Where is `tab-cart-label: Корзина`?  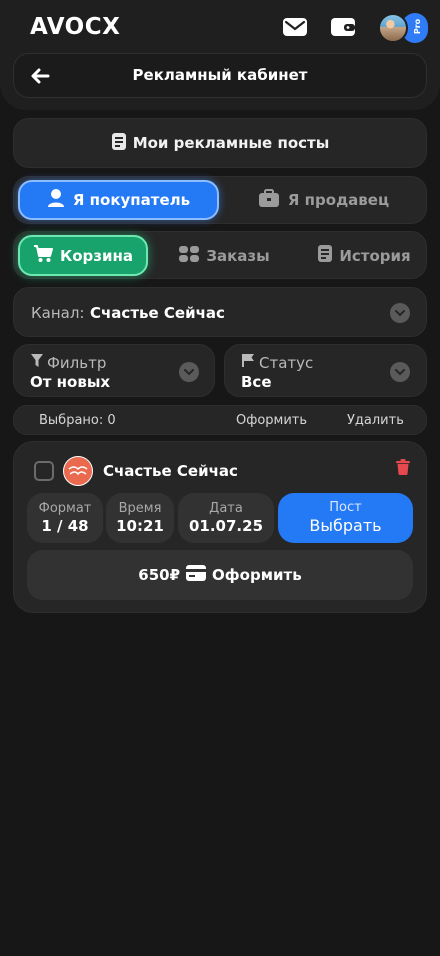 tab-cart-label: Корзина is located at coordinates (96, 255).